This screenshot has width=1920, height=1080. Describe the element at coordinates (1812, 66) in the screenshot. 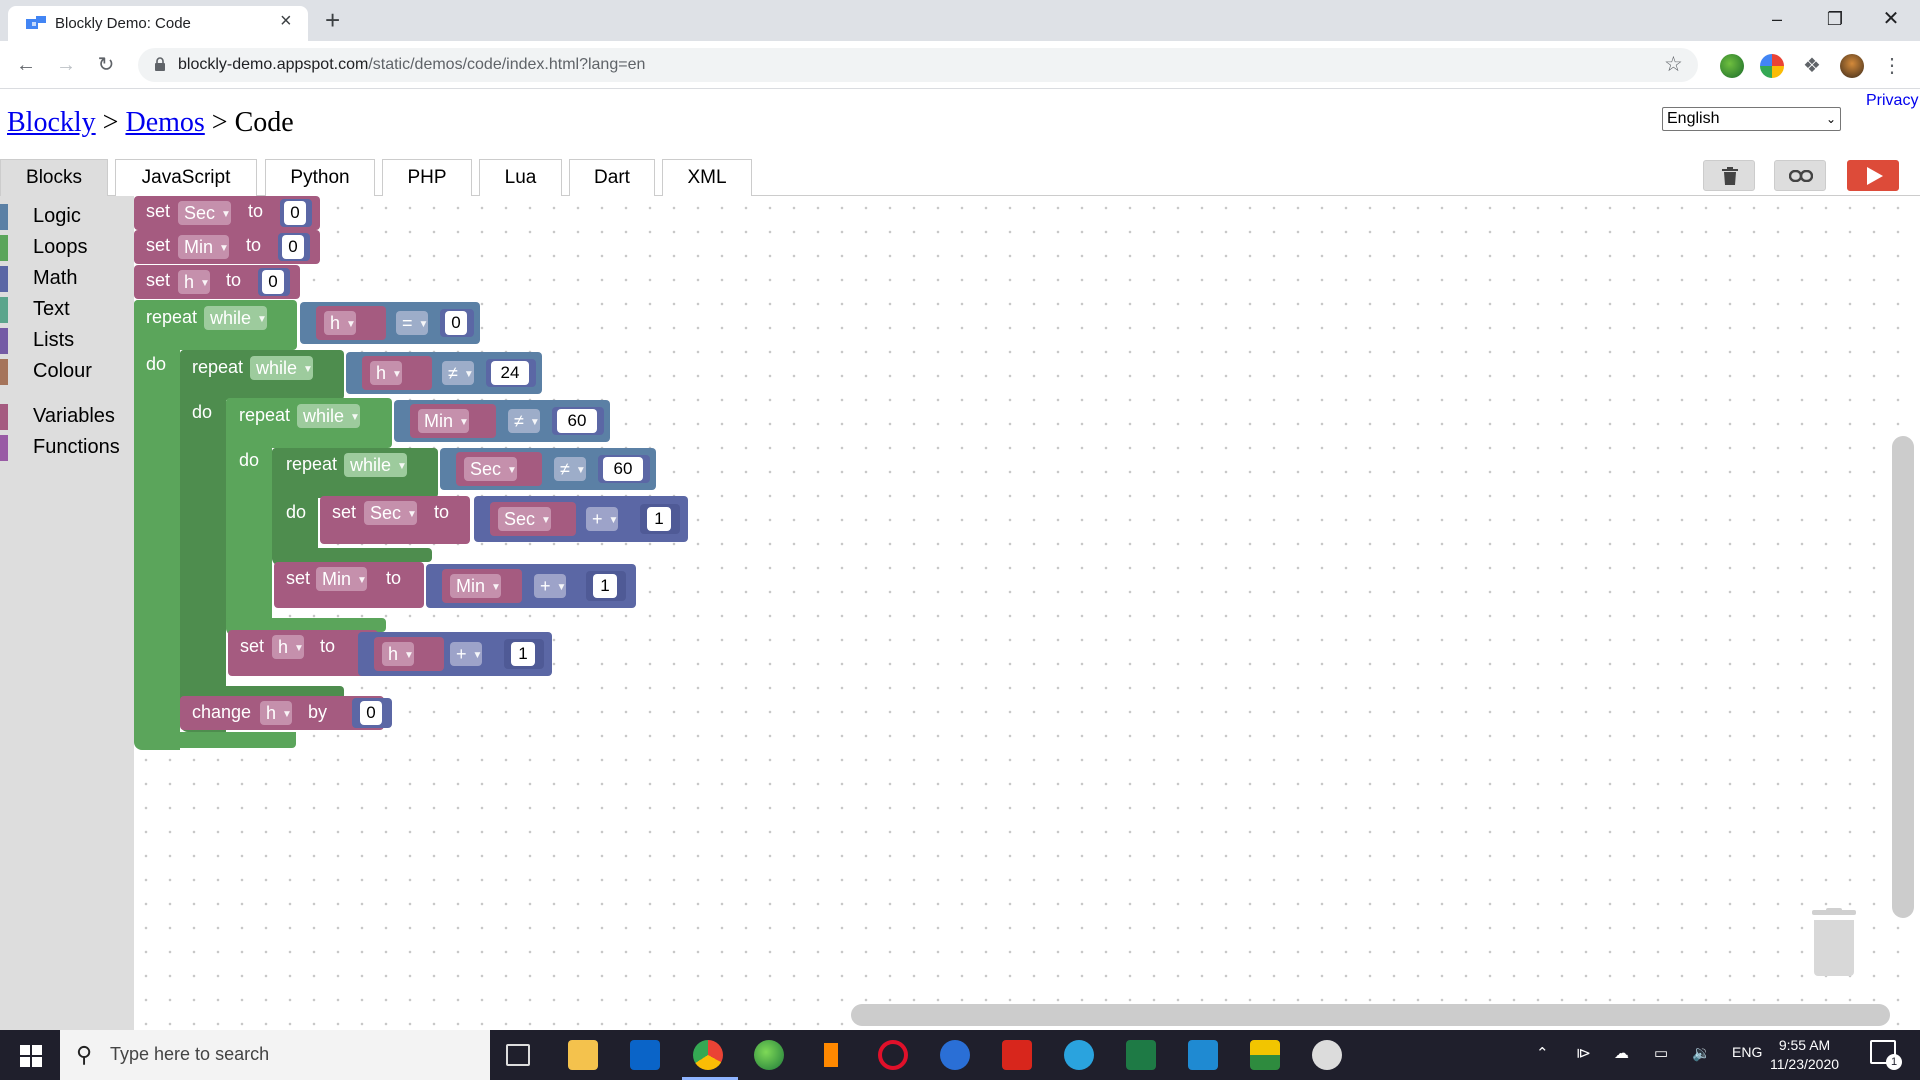

I see `extensions-puzzle-icon: ❖` at that location.